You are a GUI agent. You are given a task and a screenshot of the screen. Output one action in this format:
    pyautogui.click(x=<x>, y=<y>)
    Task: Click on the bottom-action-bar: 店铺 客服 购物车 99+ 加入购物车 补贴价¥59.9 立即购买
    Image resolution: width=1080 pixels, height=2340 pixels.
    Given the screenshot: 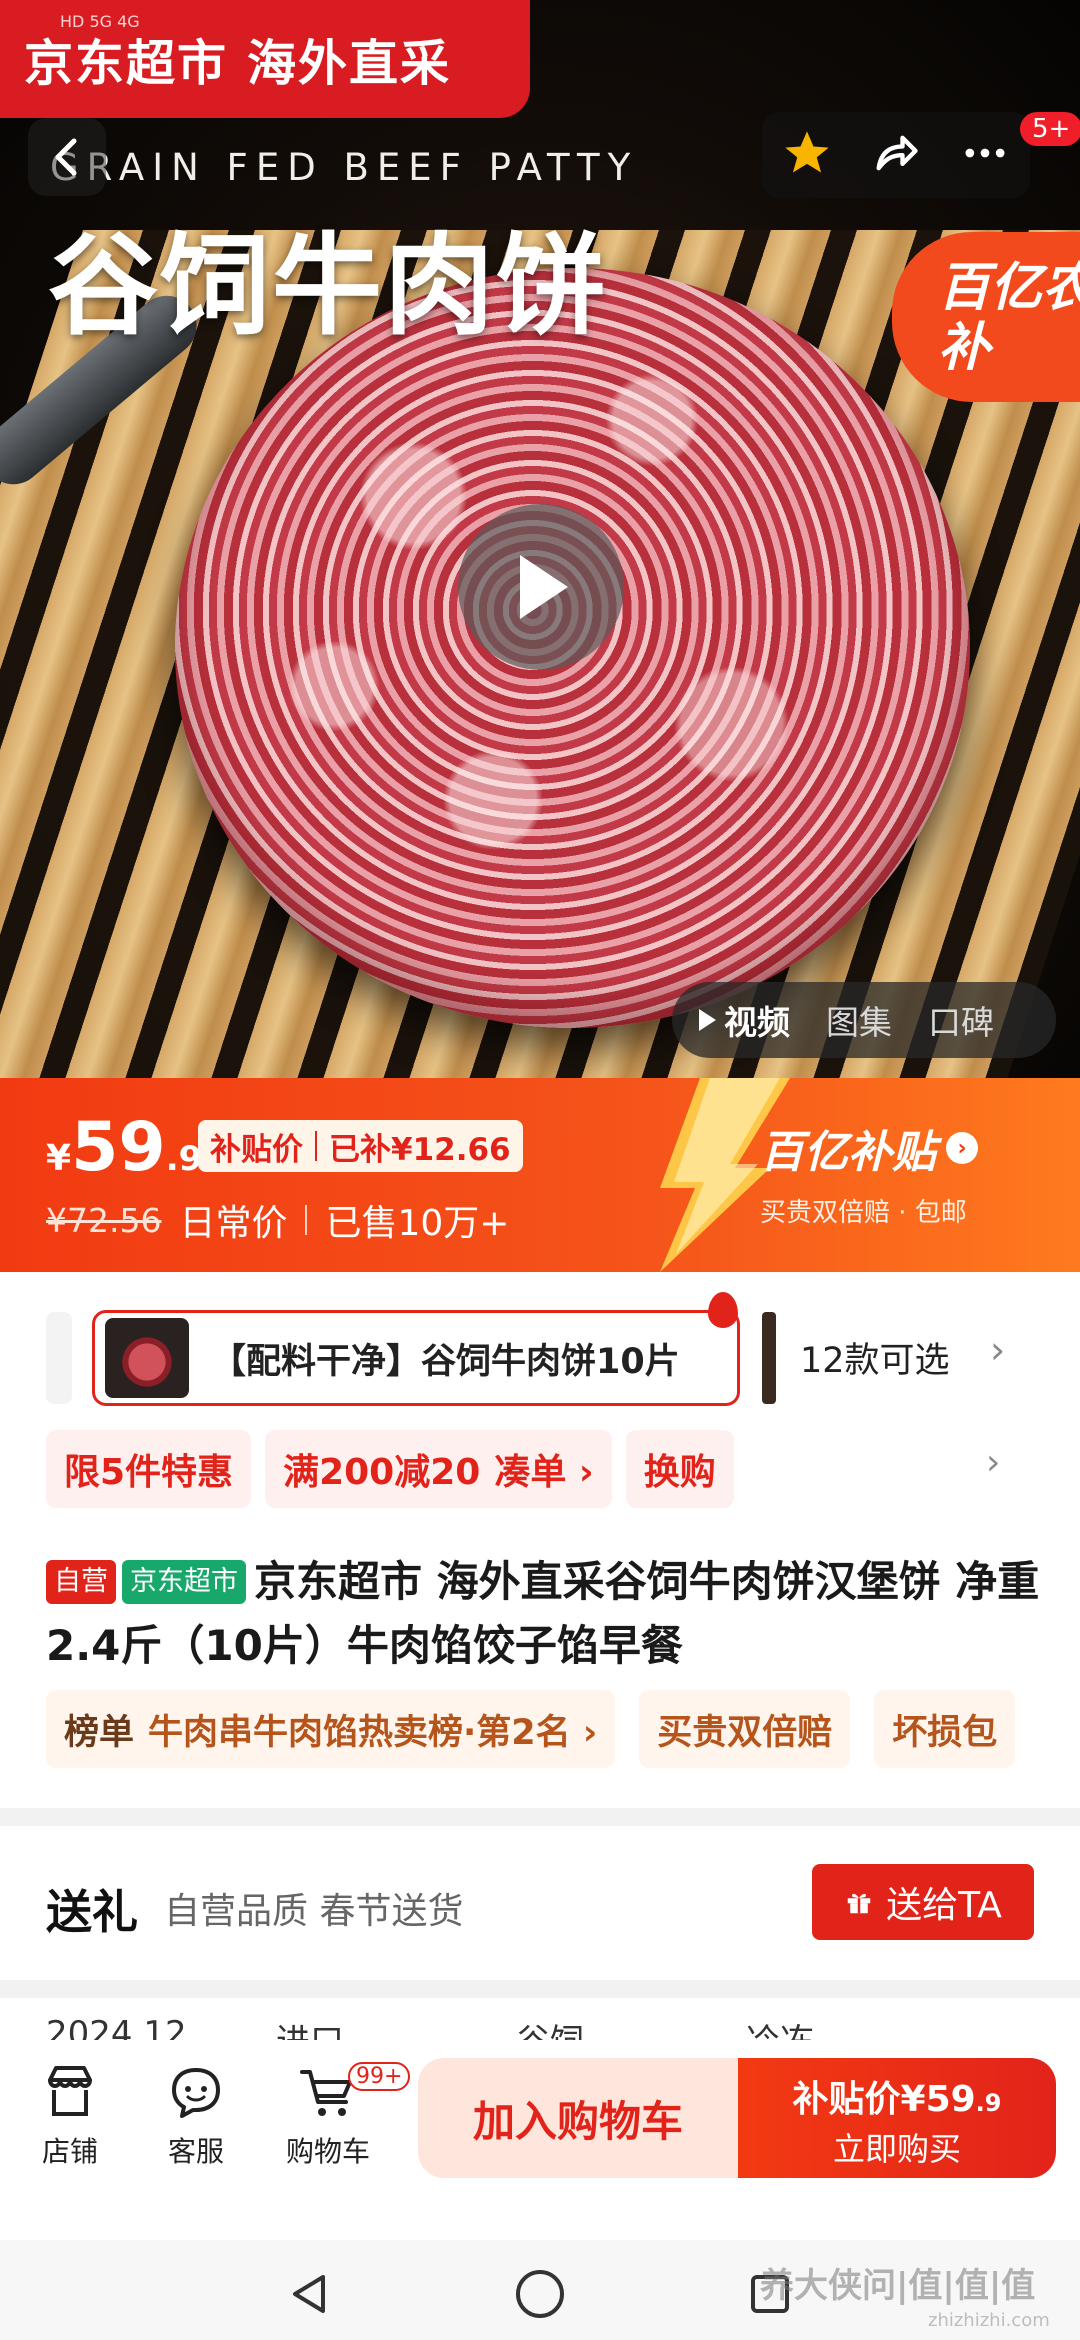 What is the action you would take?
    pyautogui.click(x=540, y=2140)
    